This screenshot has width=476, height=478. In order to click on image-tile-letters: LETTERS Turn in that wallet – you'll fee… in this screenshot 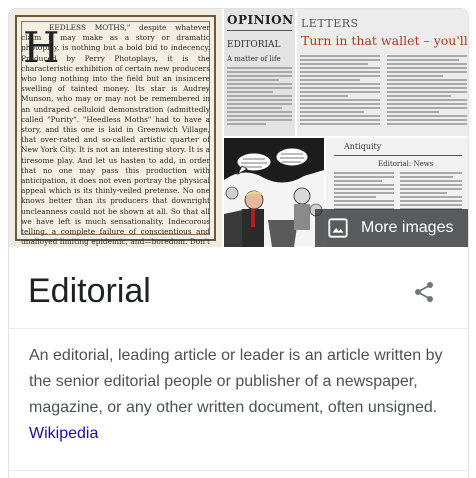, I will do `click(382, 72)`.